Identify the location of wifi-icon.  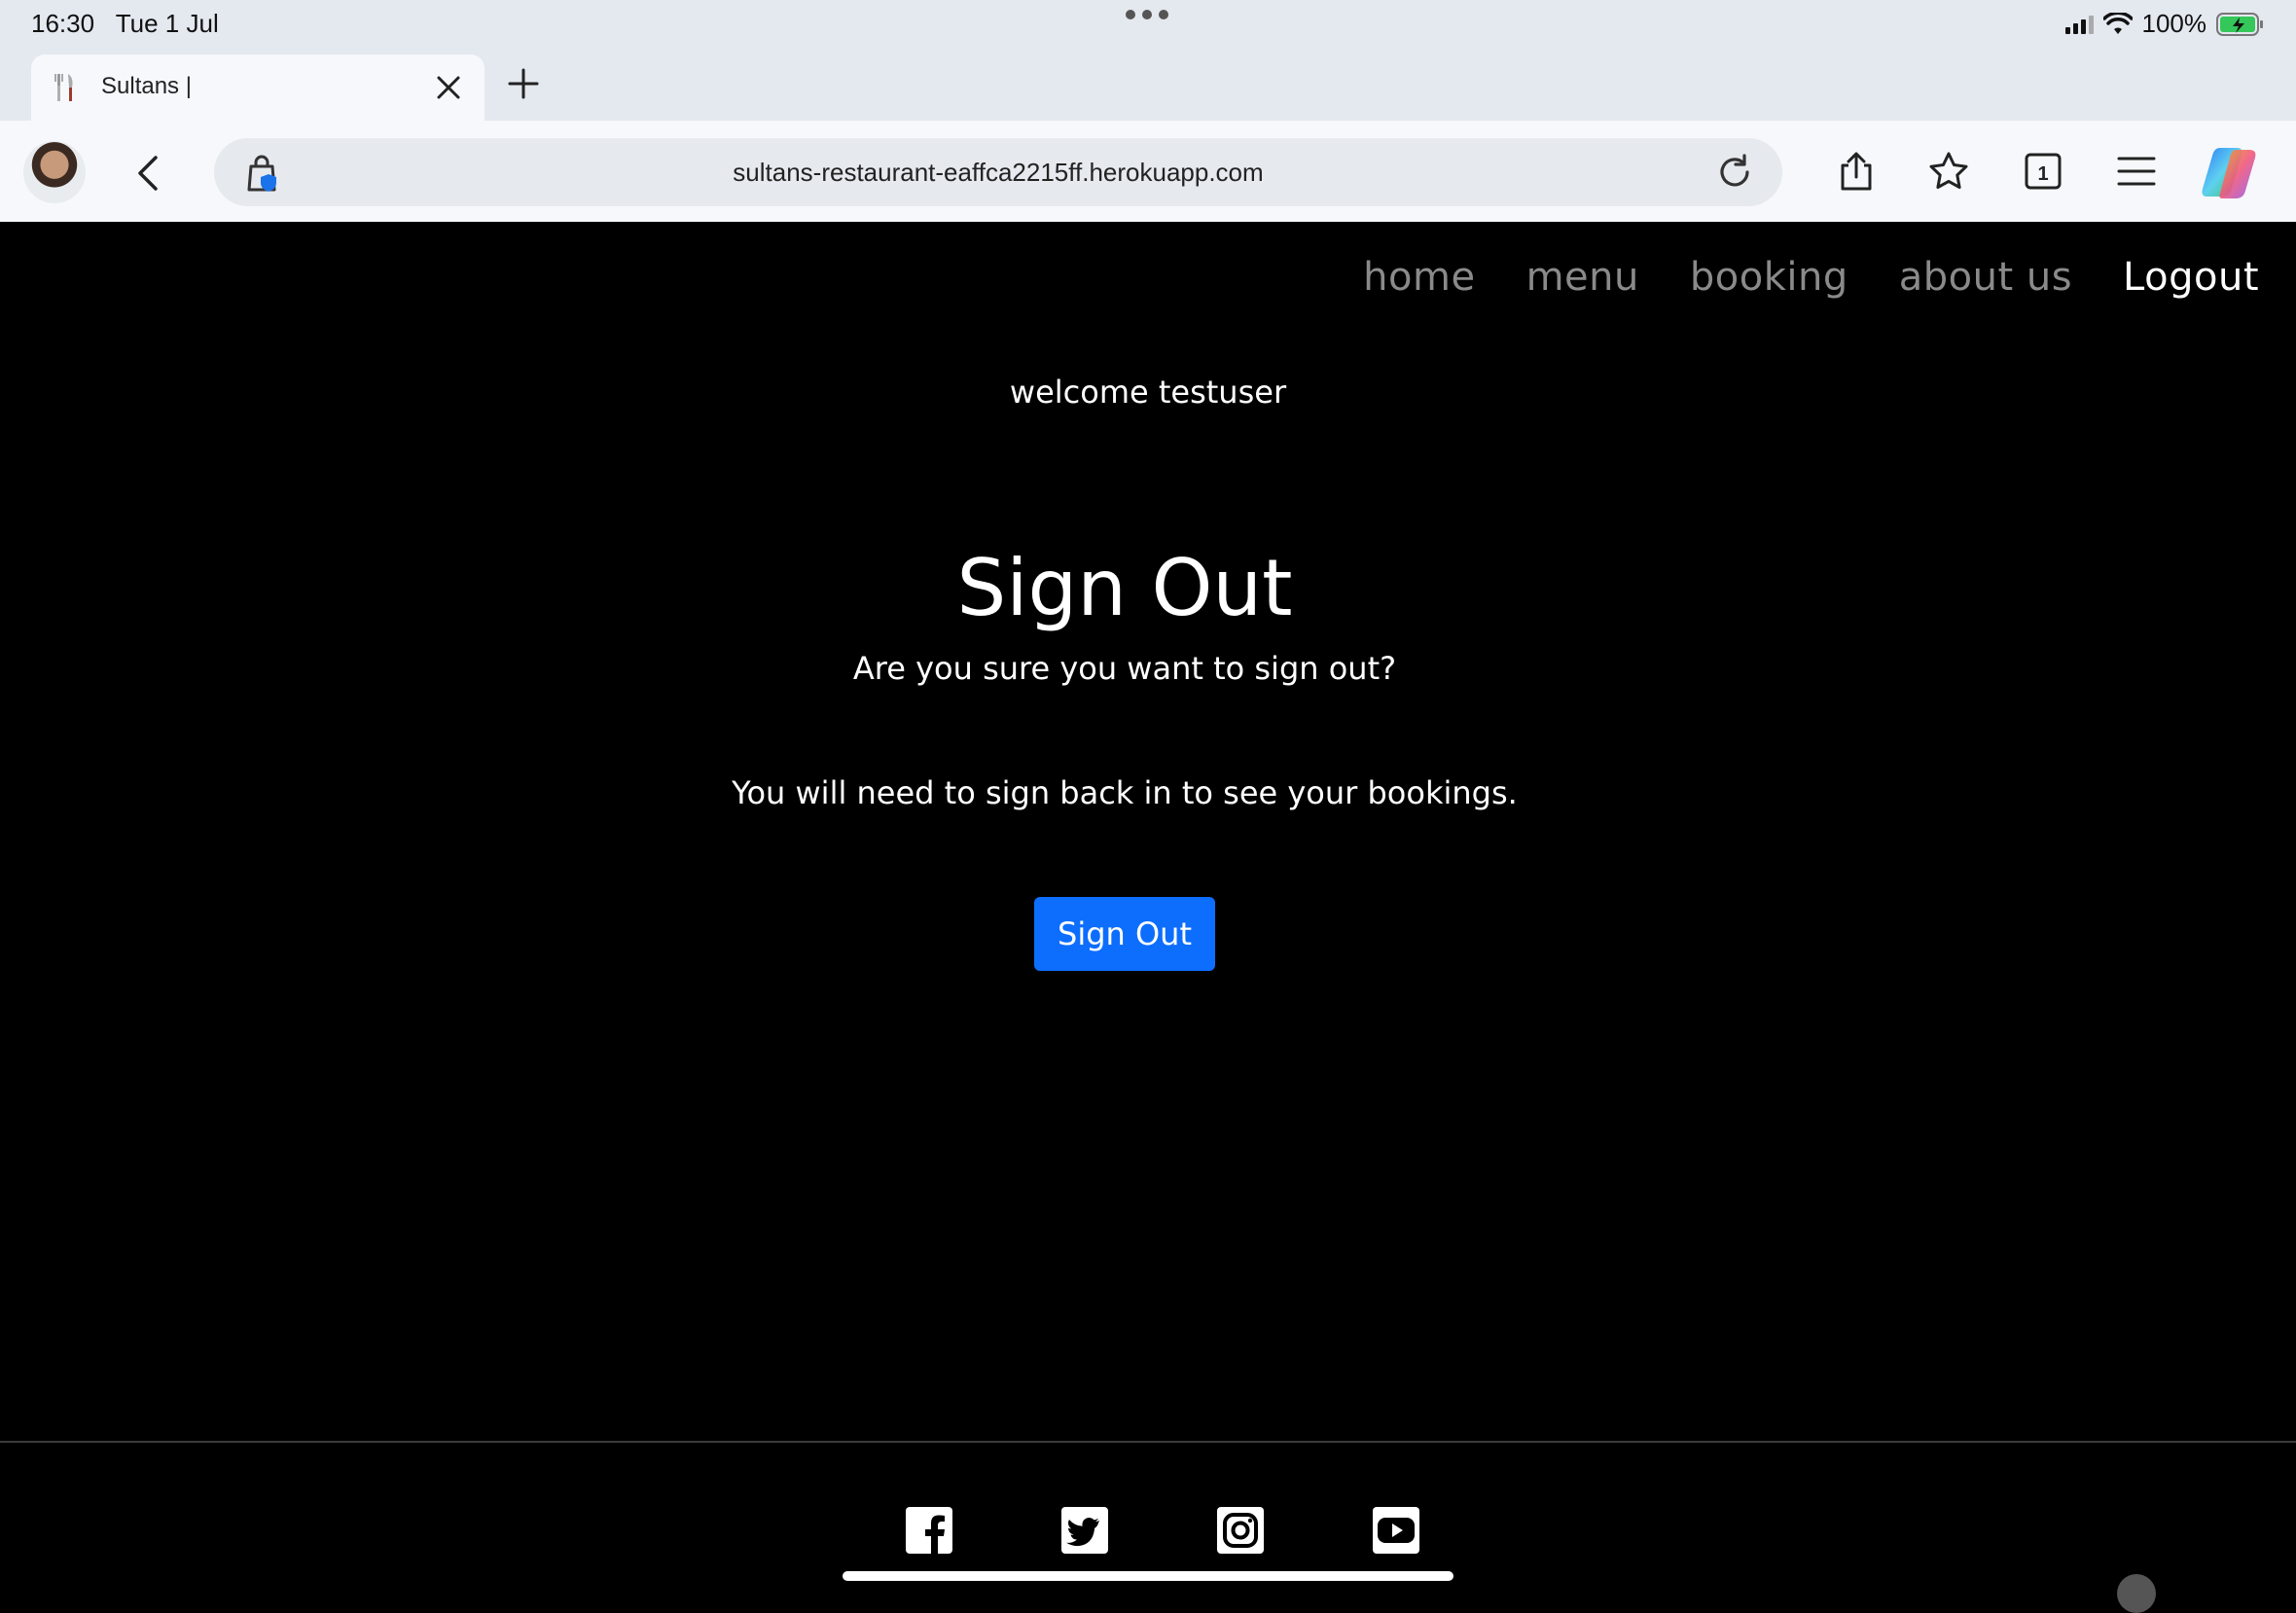
(2117, 23).